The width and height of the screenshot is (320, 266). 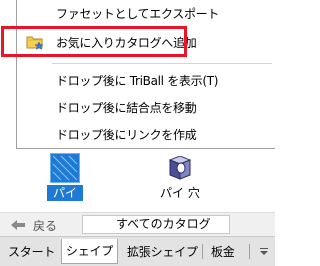 I want to click on back-button: 戻る, so click(x=33, y=225).